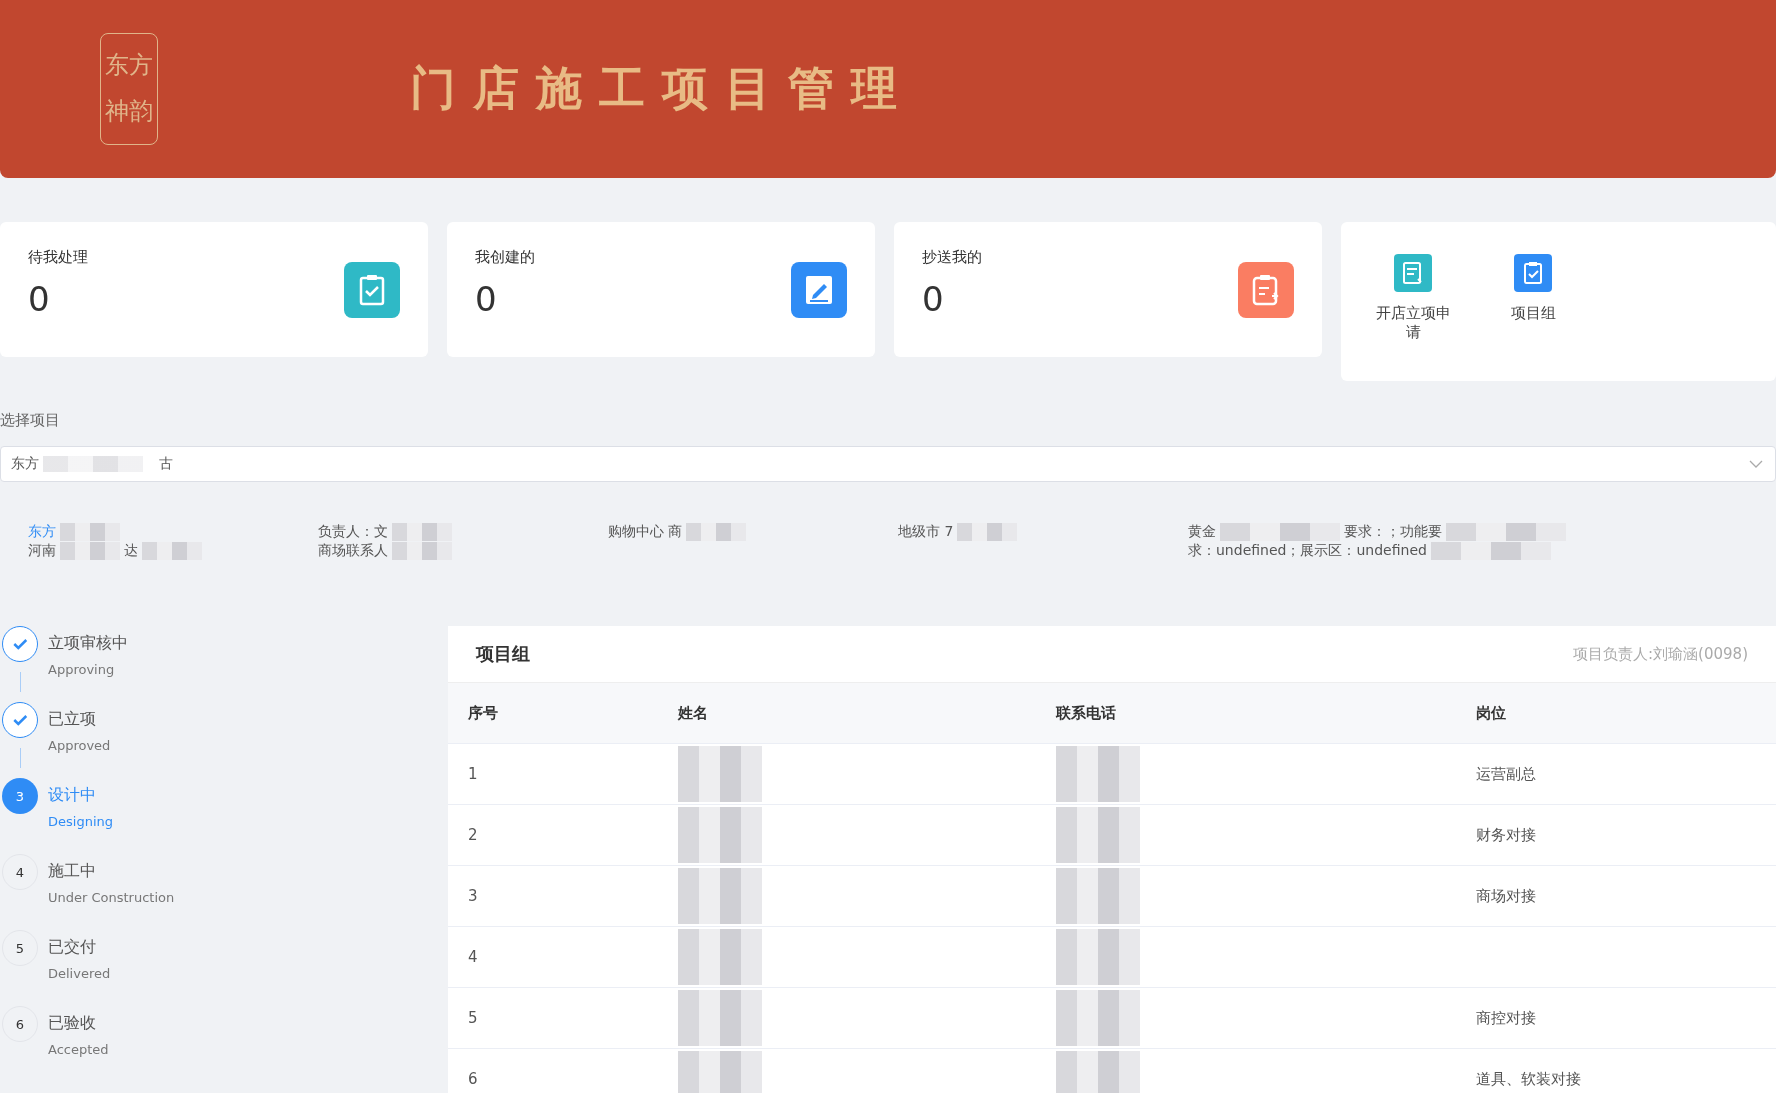 This screenshot has height=1093, width=1776. Describe the element at coordinates (645, 531) in the screenshot. I see `info-text: 购物中心 商` at that location.